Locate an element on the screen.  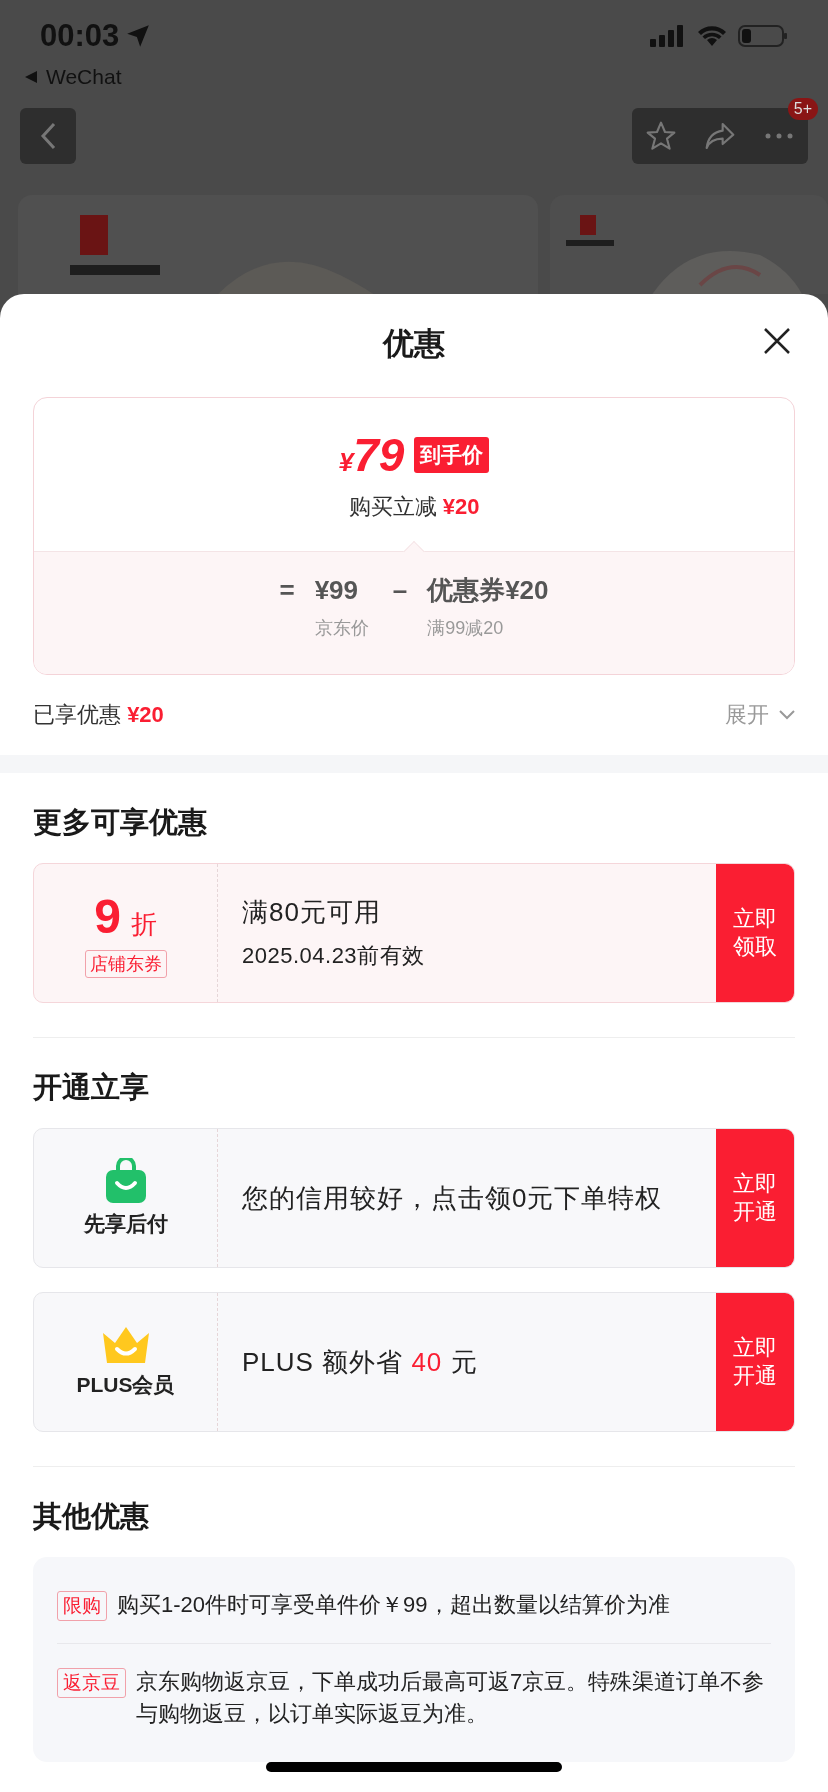
back-to-app-link: WeChat is located at coordinates (84, 77).